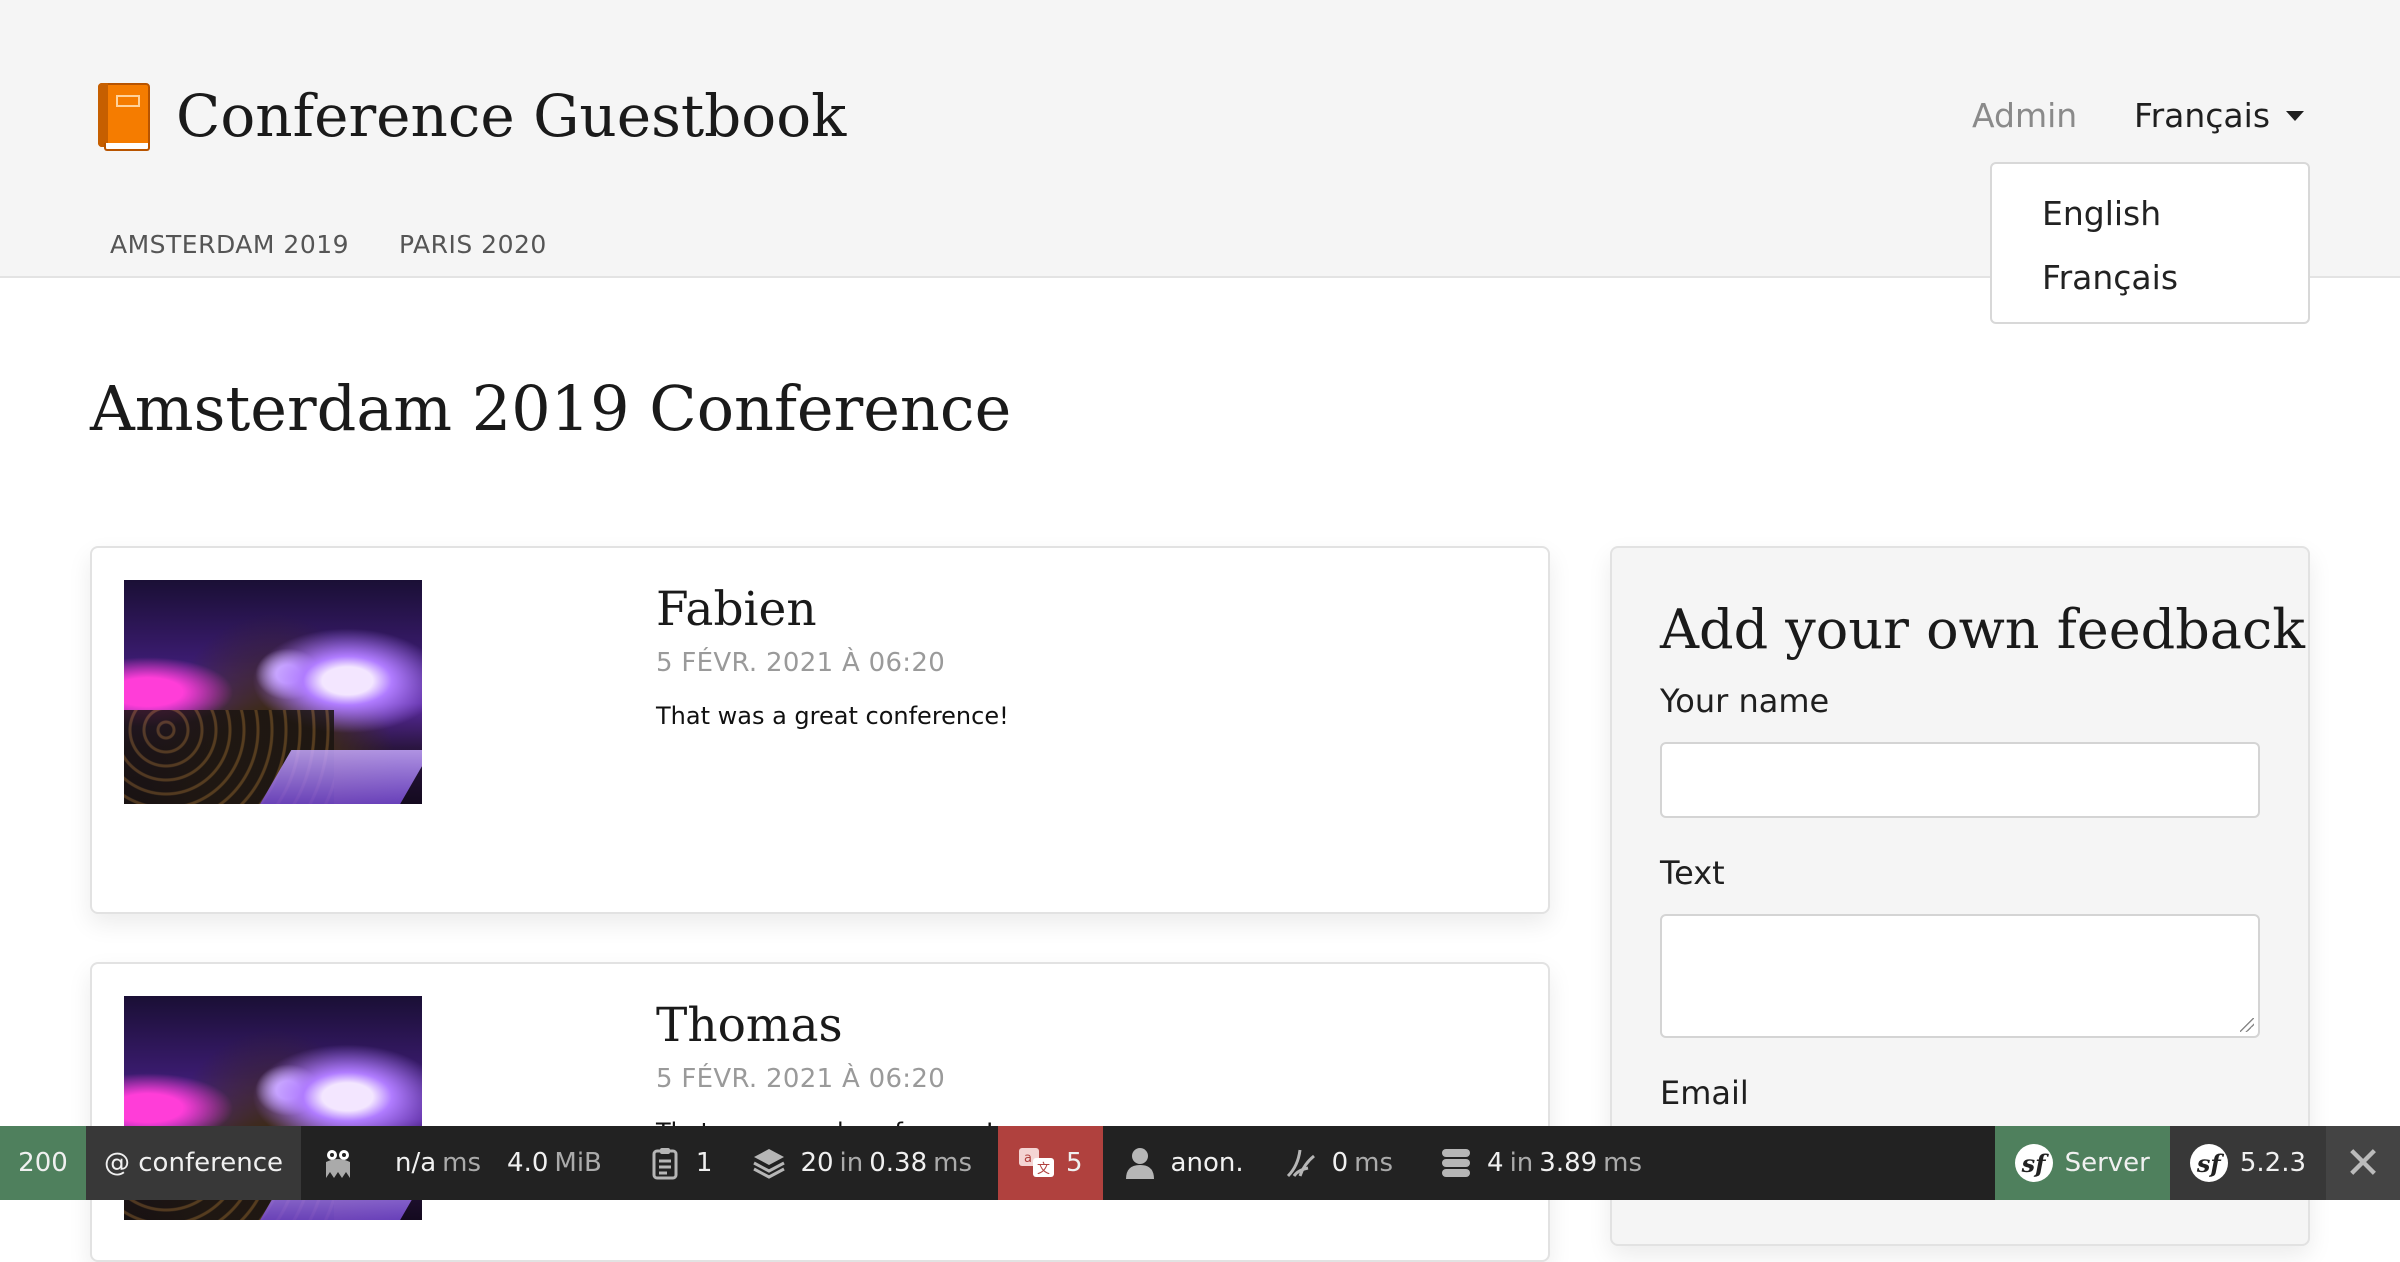  What do you see at coordinates (665, 1163) in the screenshot?
I see `clipboard-icon` at bounding box center [665, 1163].